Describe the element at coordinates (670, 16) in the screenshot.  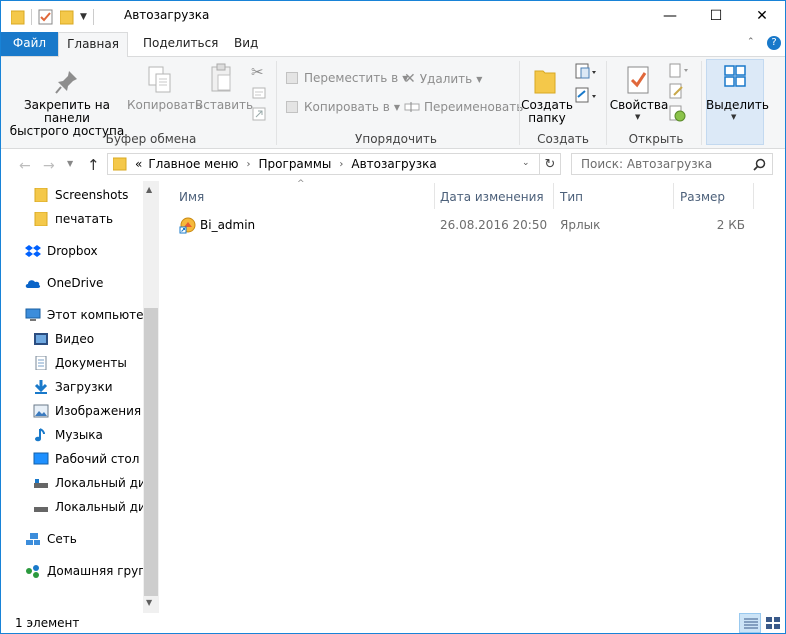
I see `minimize-button: —` at that location.